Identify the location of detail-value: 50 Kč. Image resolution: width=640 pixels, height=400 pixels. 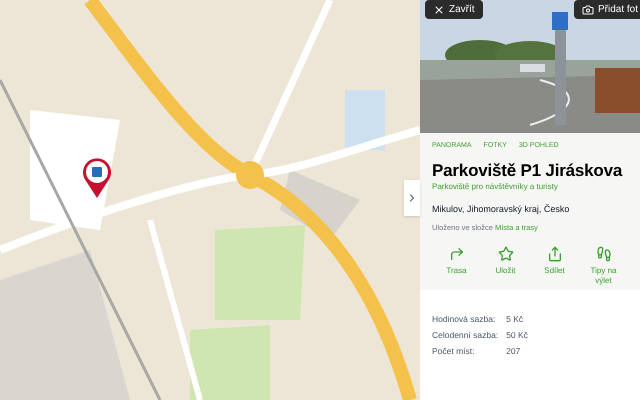
(517, 335).